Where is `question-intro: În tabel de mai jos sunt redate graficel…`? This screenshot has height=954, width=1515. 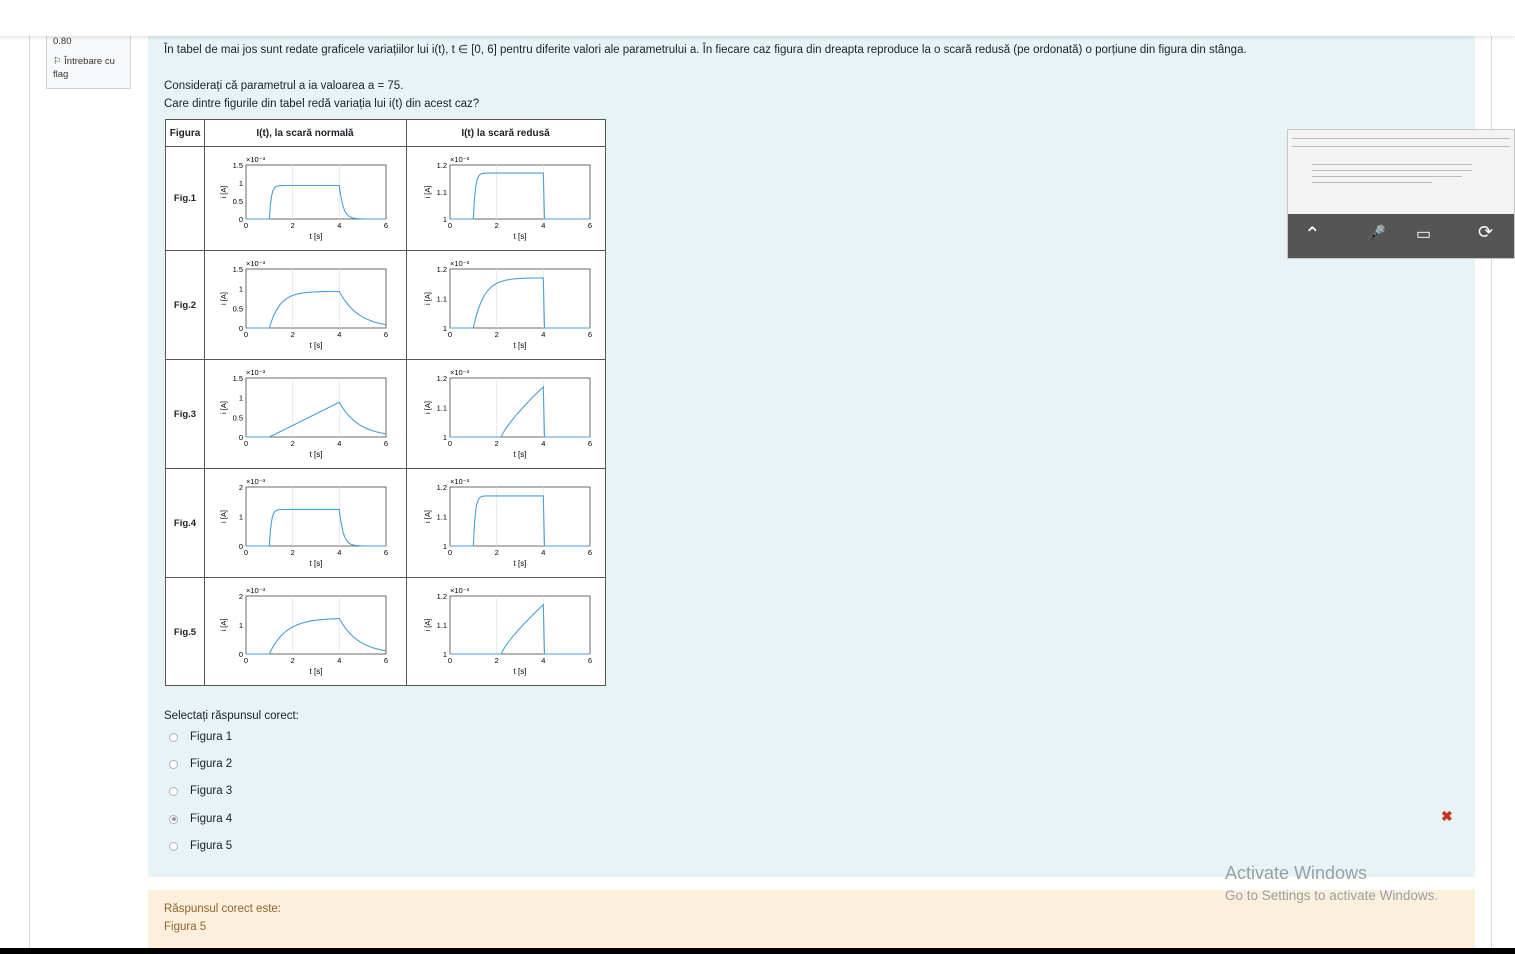
question-intro: În tabel de mai jos sunt redate graficel… is located at coordinates (705, 50).